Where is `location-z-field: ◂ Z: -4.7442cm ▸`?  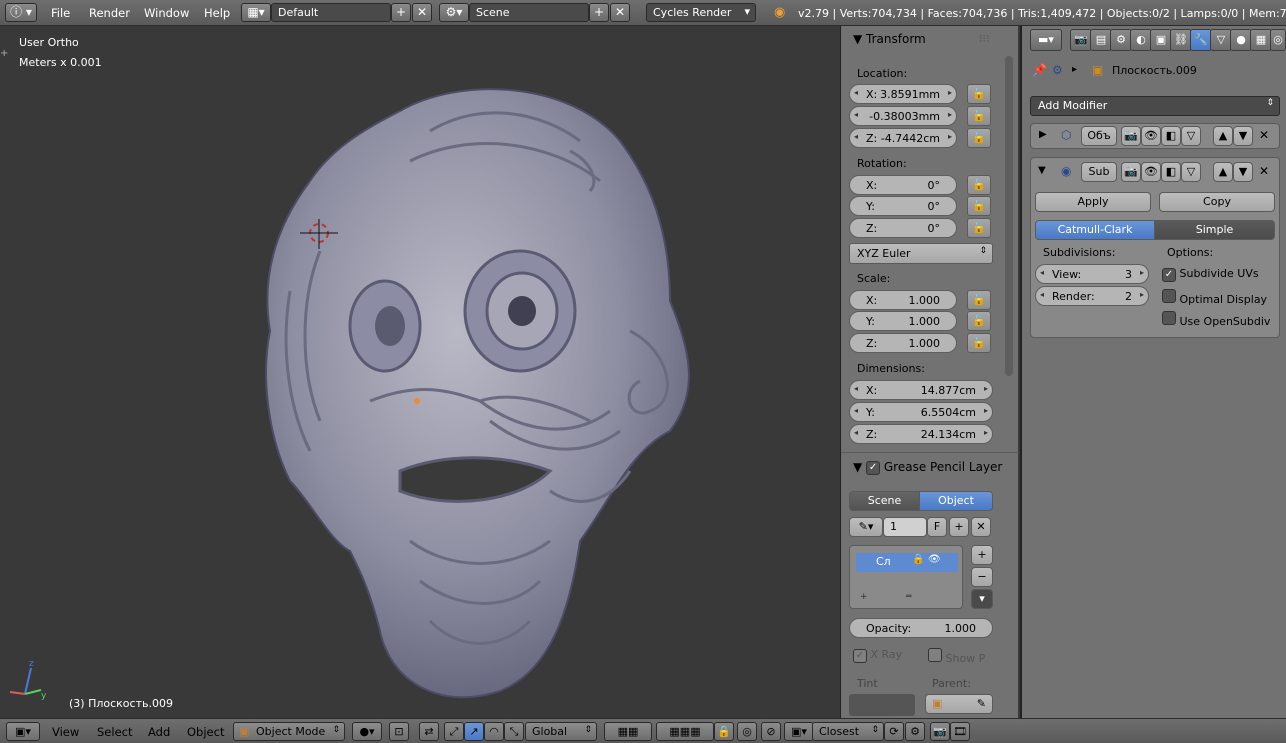 location-z-field: ◂ Z: -4.7442cm ▸ is located at coordinates (903, 138).